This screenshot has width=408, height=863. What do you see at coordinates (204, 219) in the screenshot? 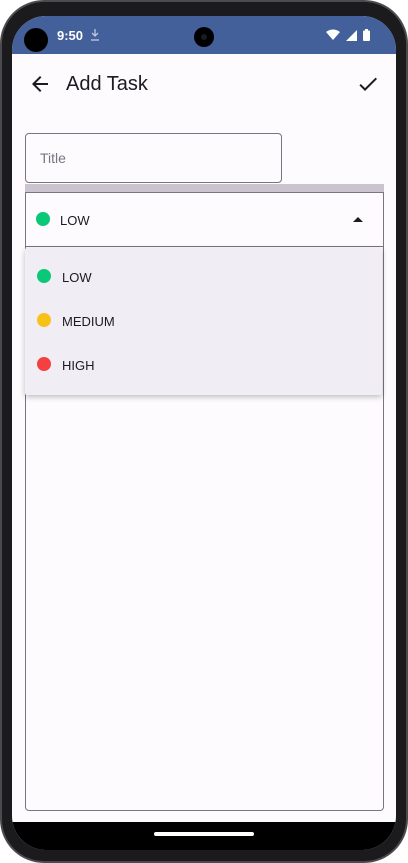
I see `priority-dropdown: LOW` at bounding box center [204, 219].